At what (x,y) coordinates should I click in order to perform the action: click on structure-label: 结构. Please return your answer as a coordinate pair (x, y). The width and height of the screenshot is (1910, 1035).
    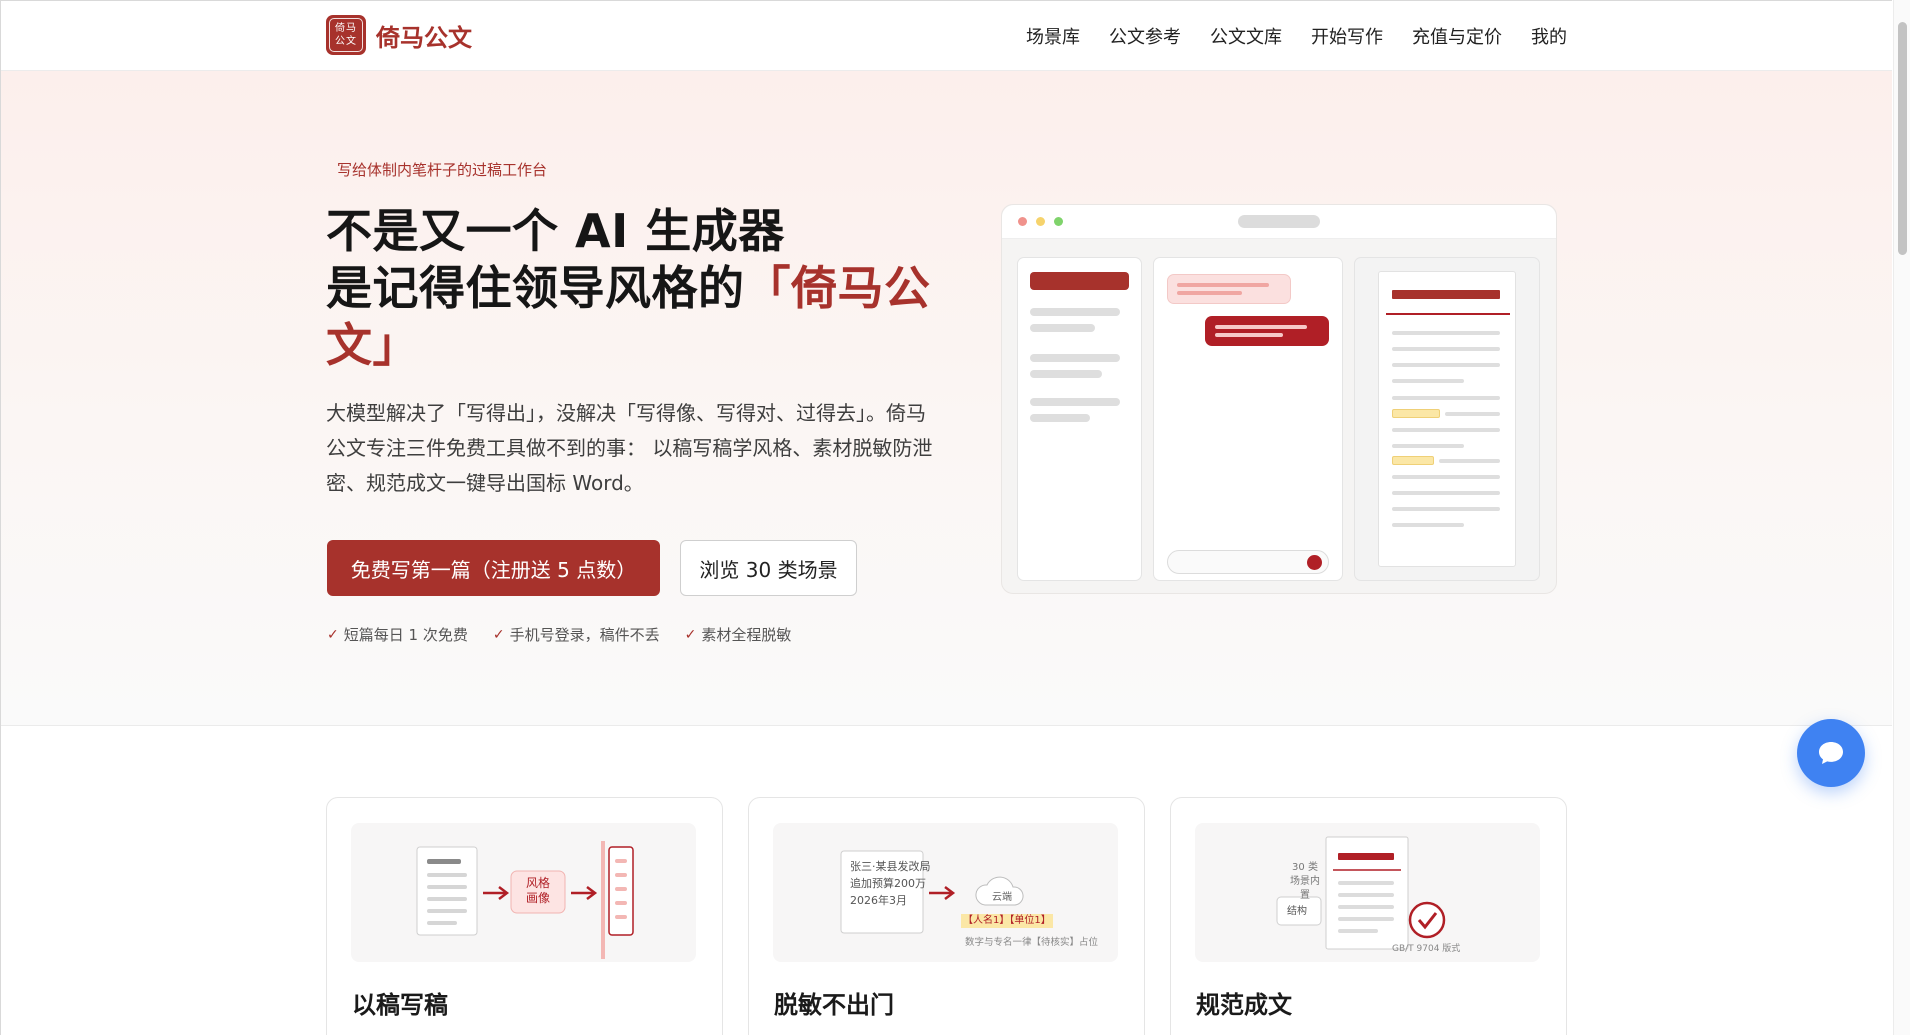
    Looking at the image, I should click on (1297, 911).